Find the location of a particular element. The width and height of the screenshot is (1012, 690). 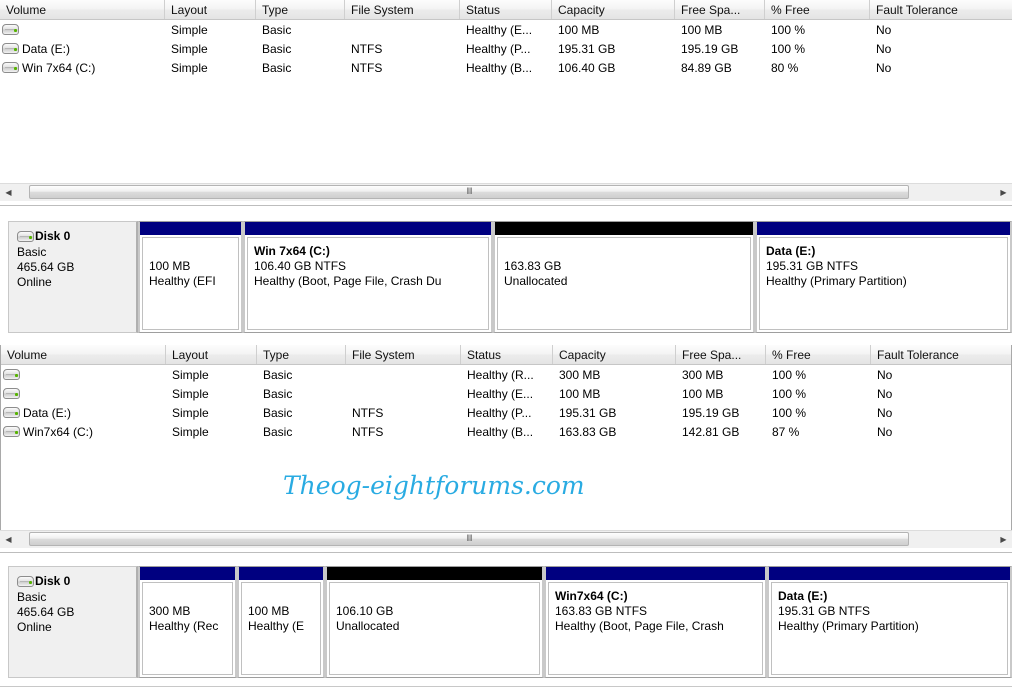

partition-details: 100 MB Healthy (EFI is located at coordinates (190, 283).